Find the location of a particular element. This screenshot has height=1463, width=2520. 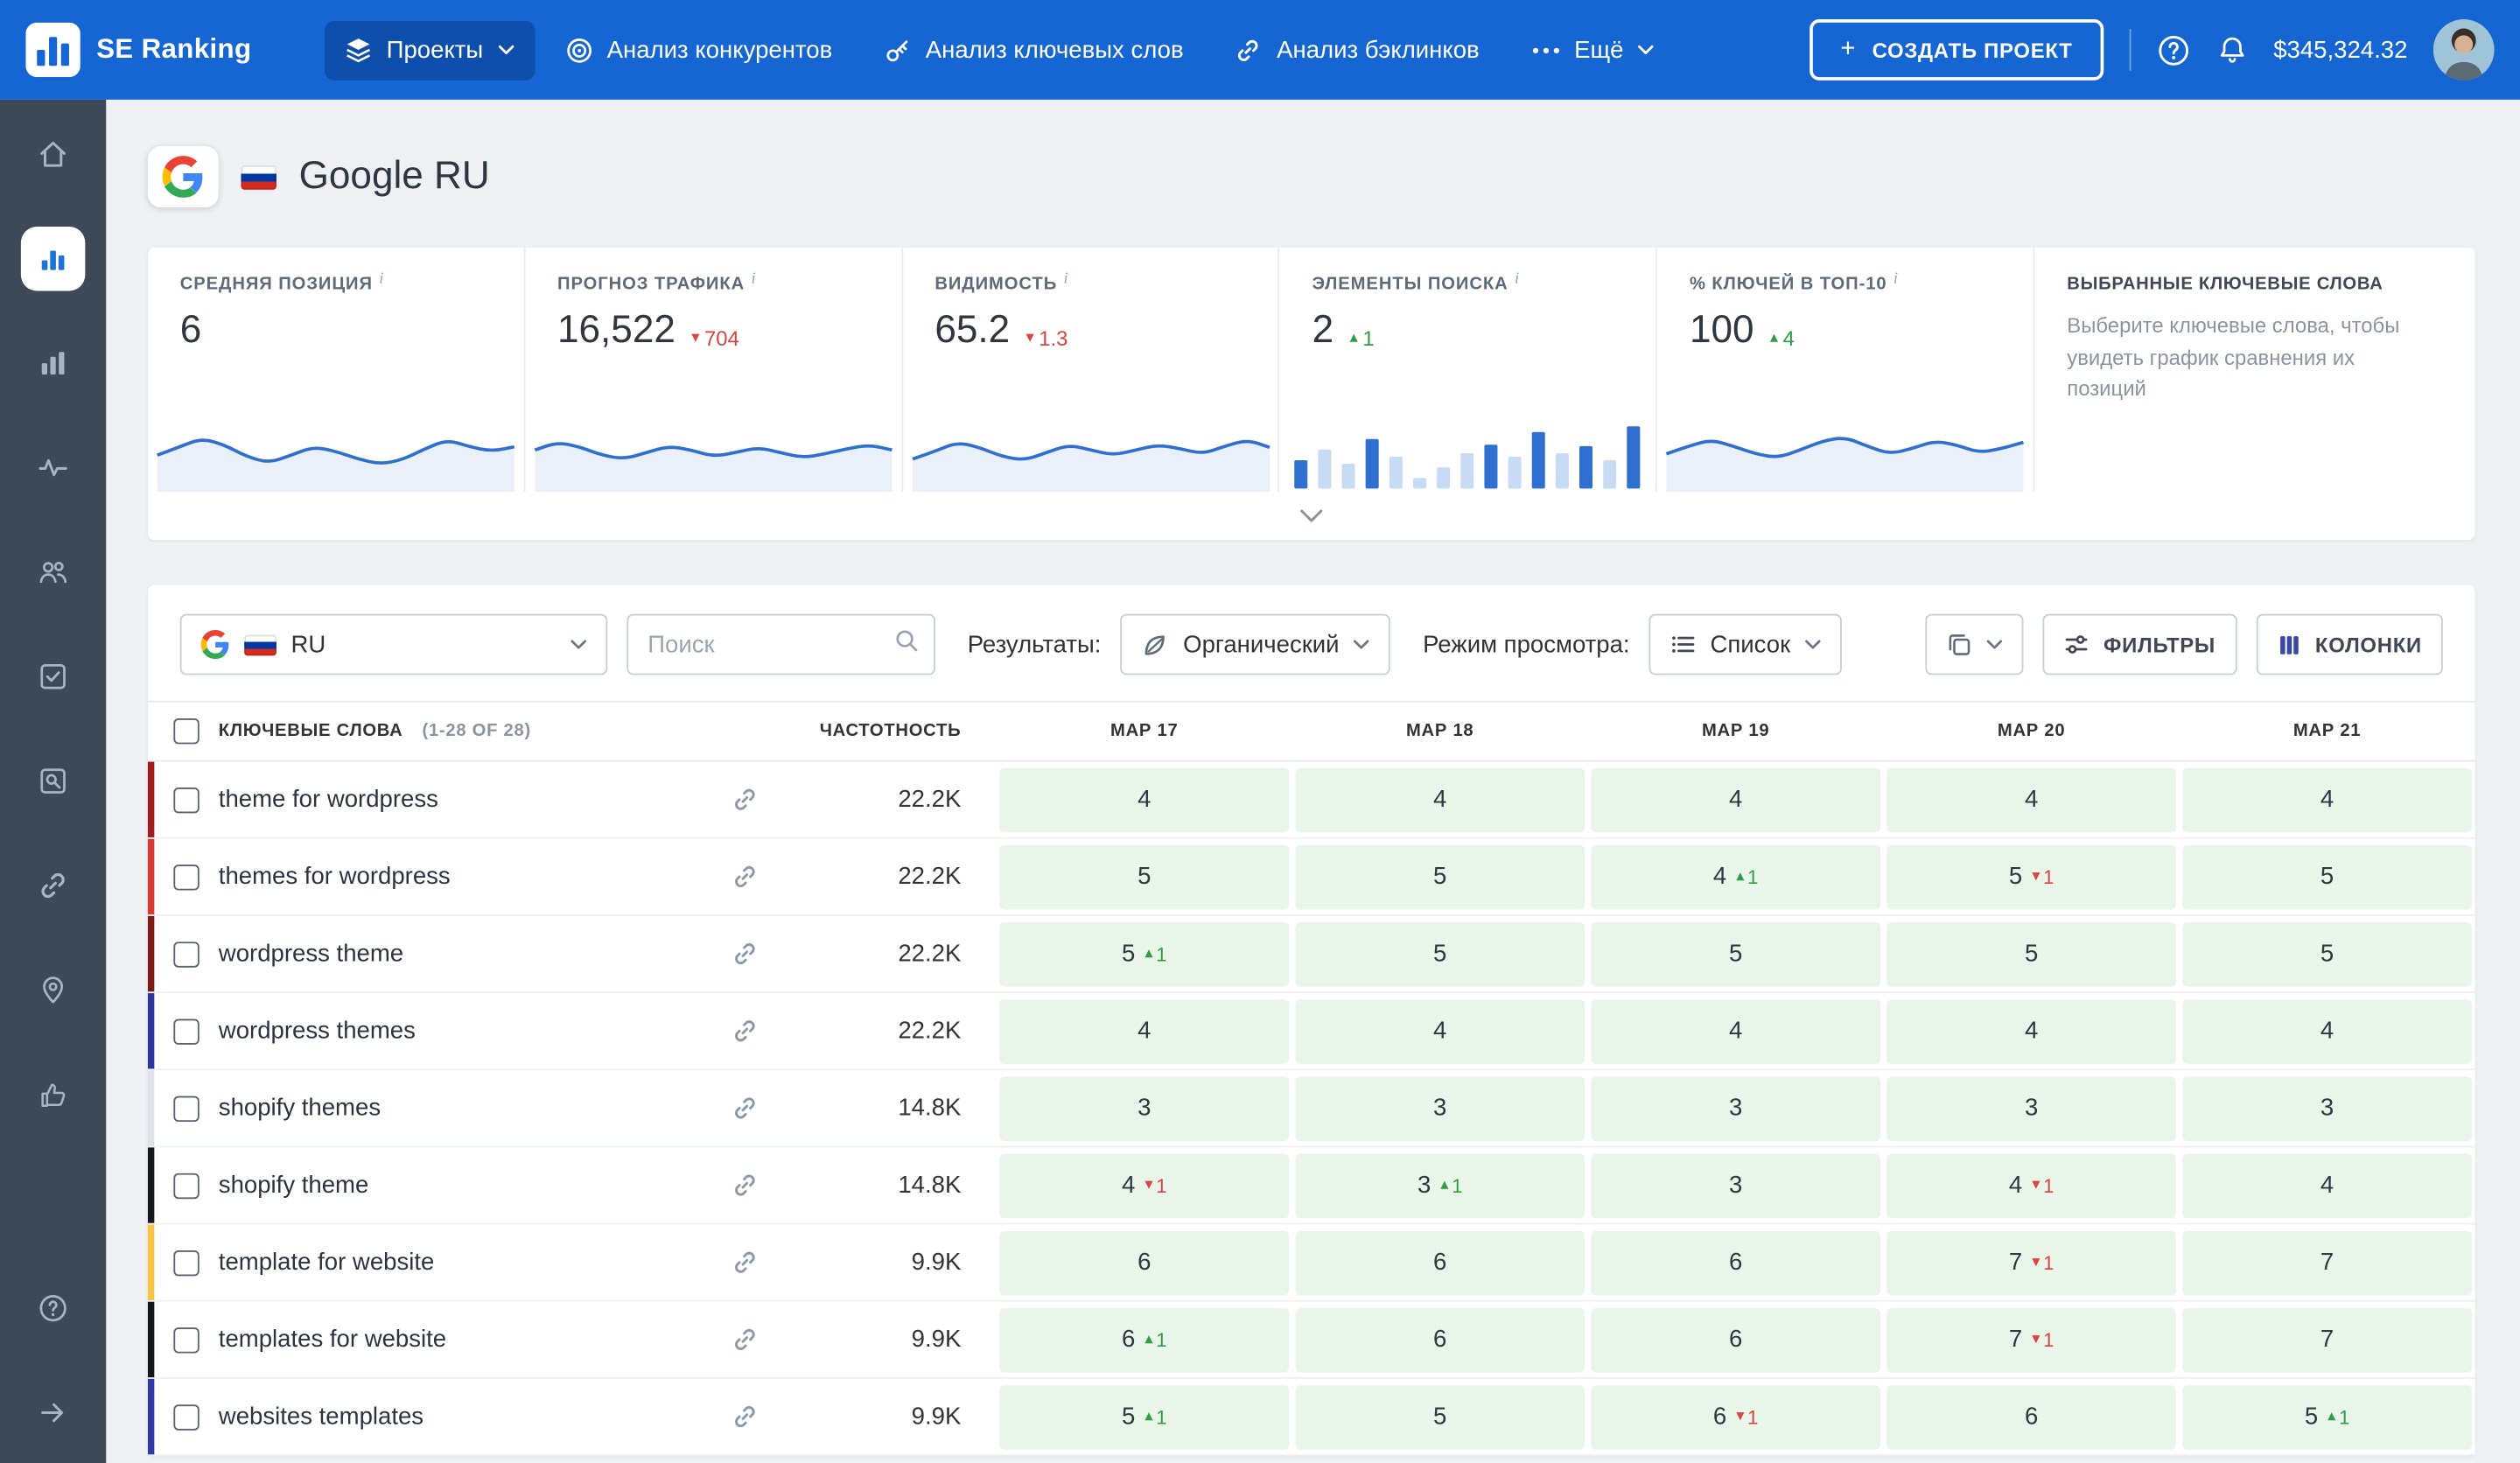

keyword-label: wordpress theme is located at coordinates (311, 953).